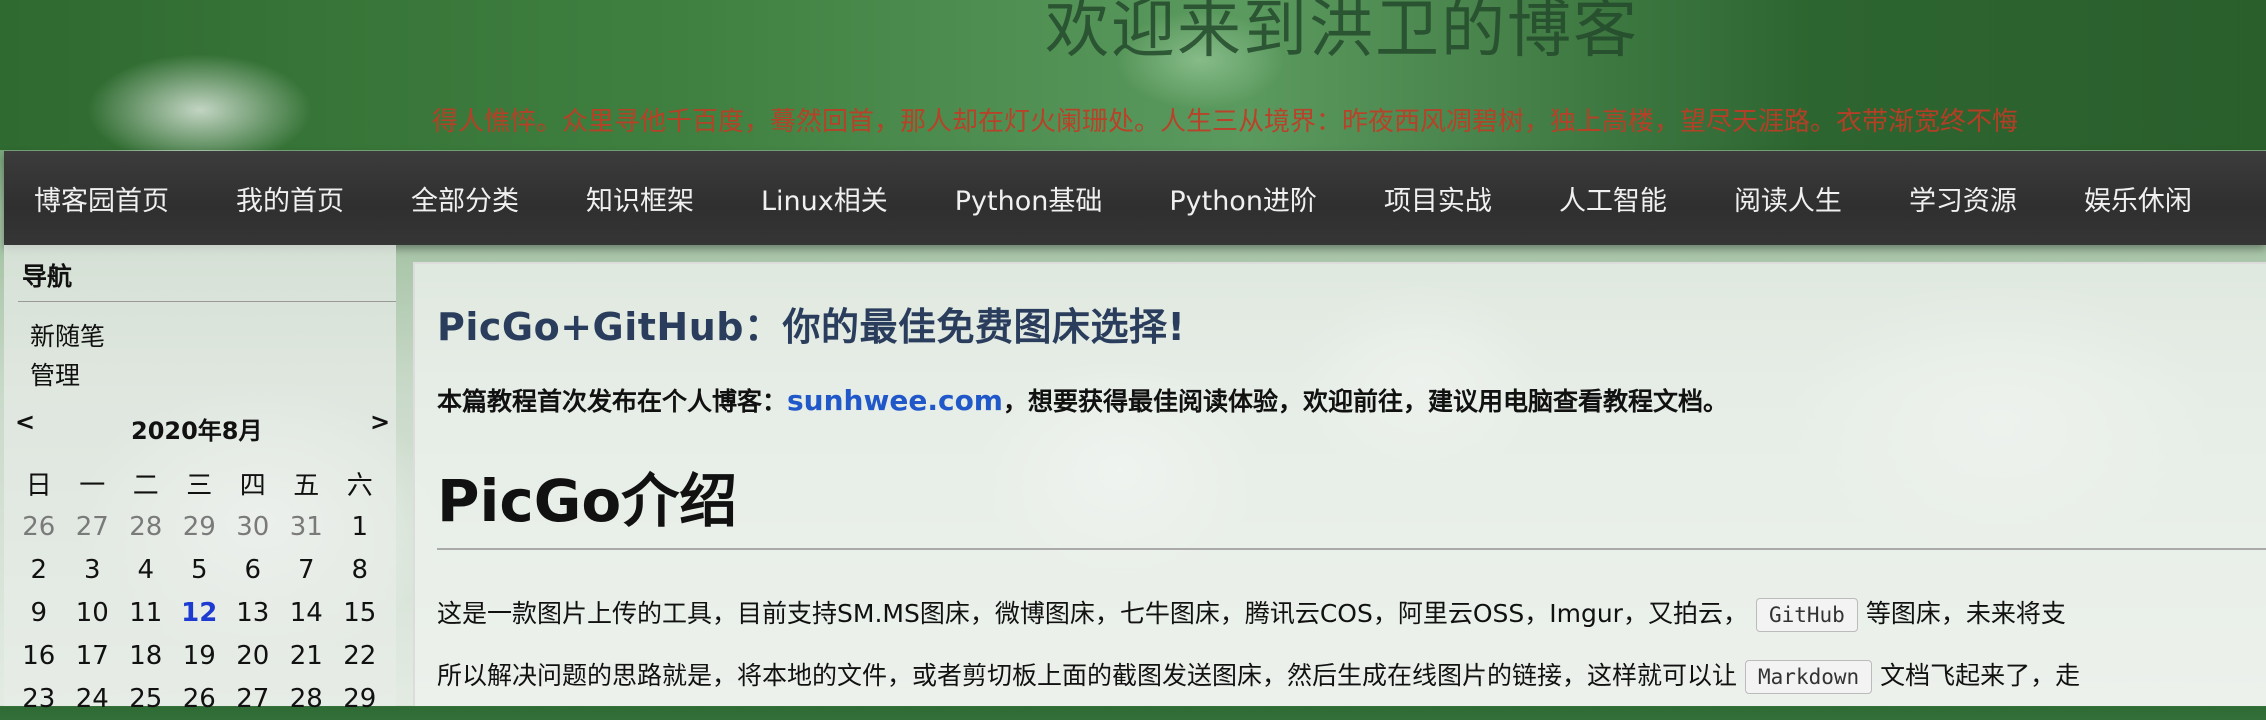  I want to click on blog-link: sunhwee.com, so click(895, 400).